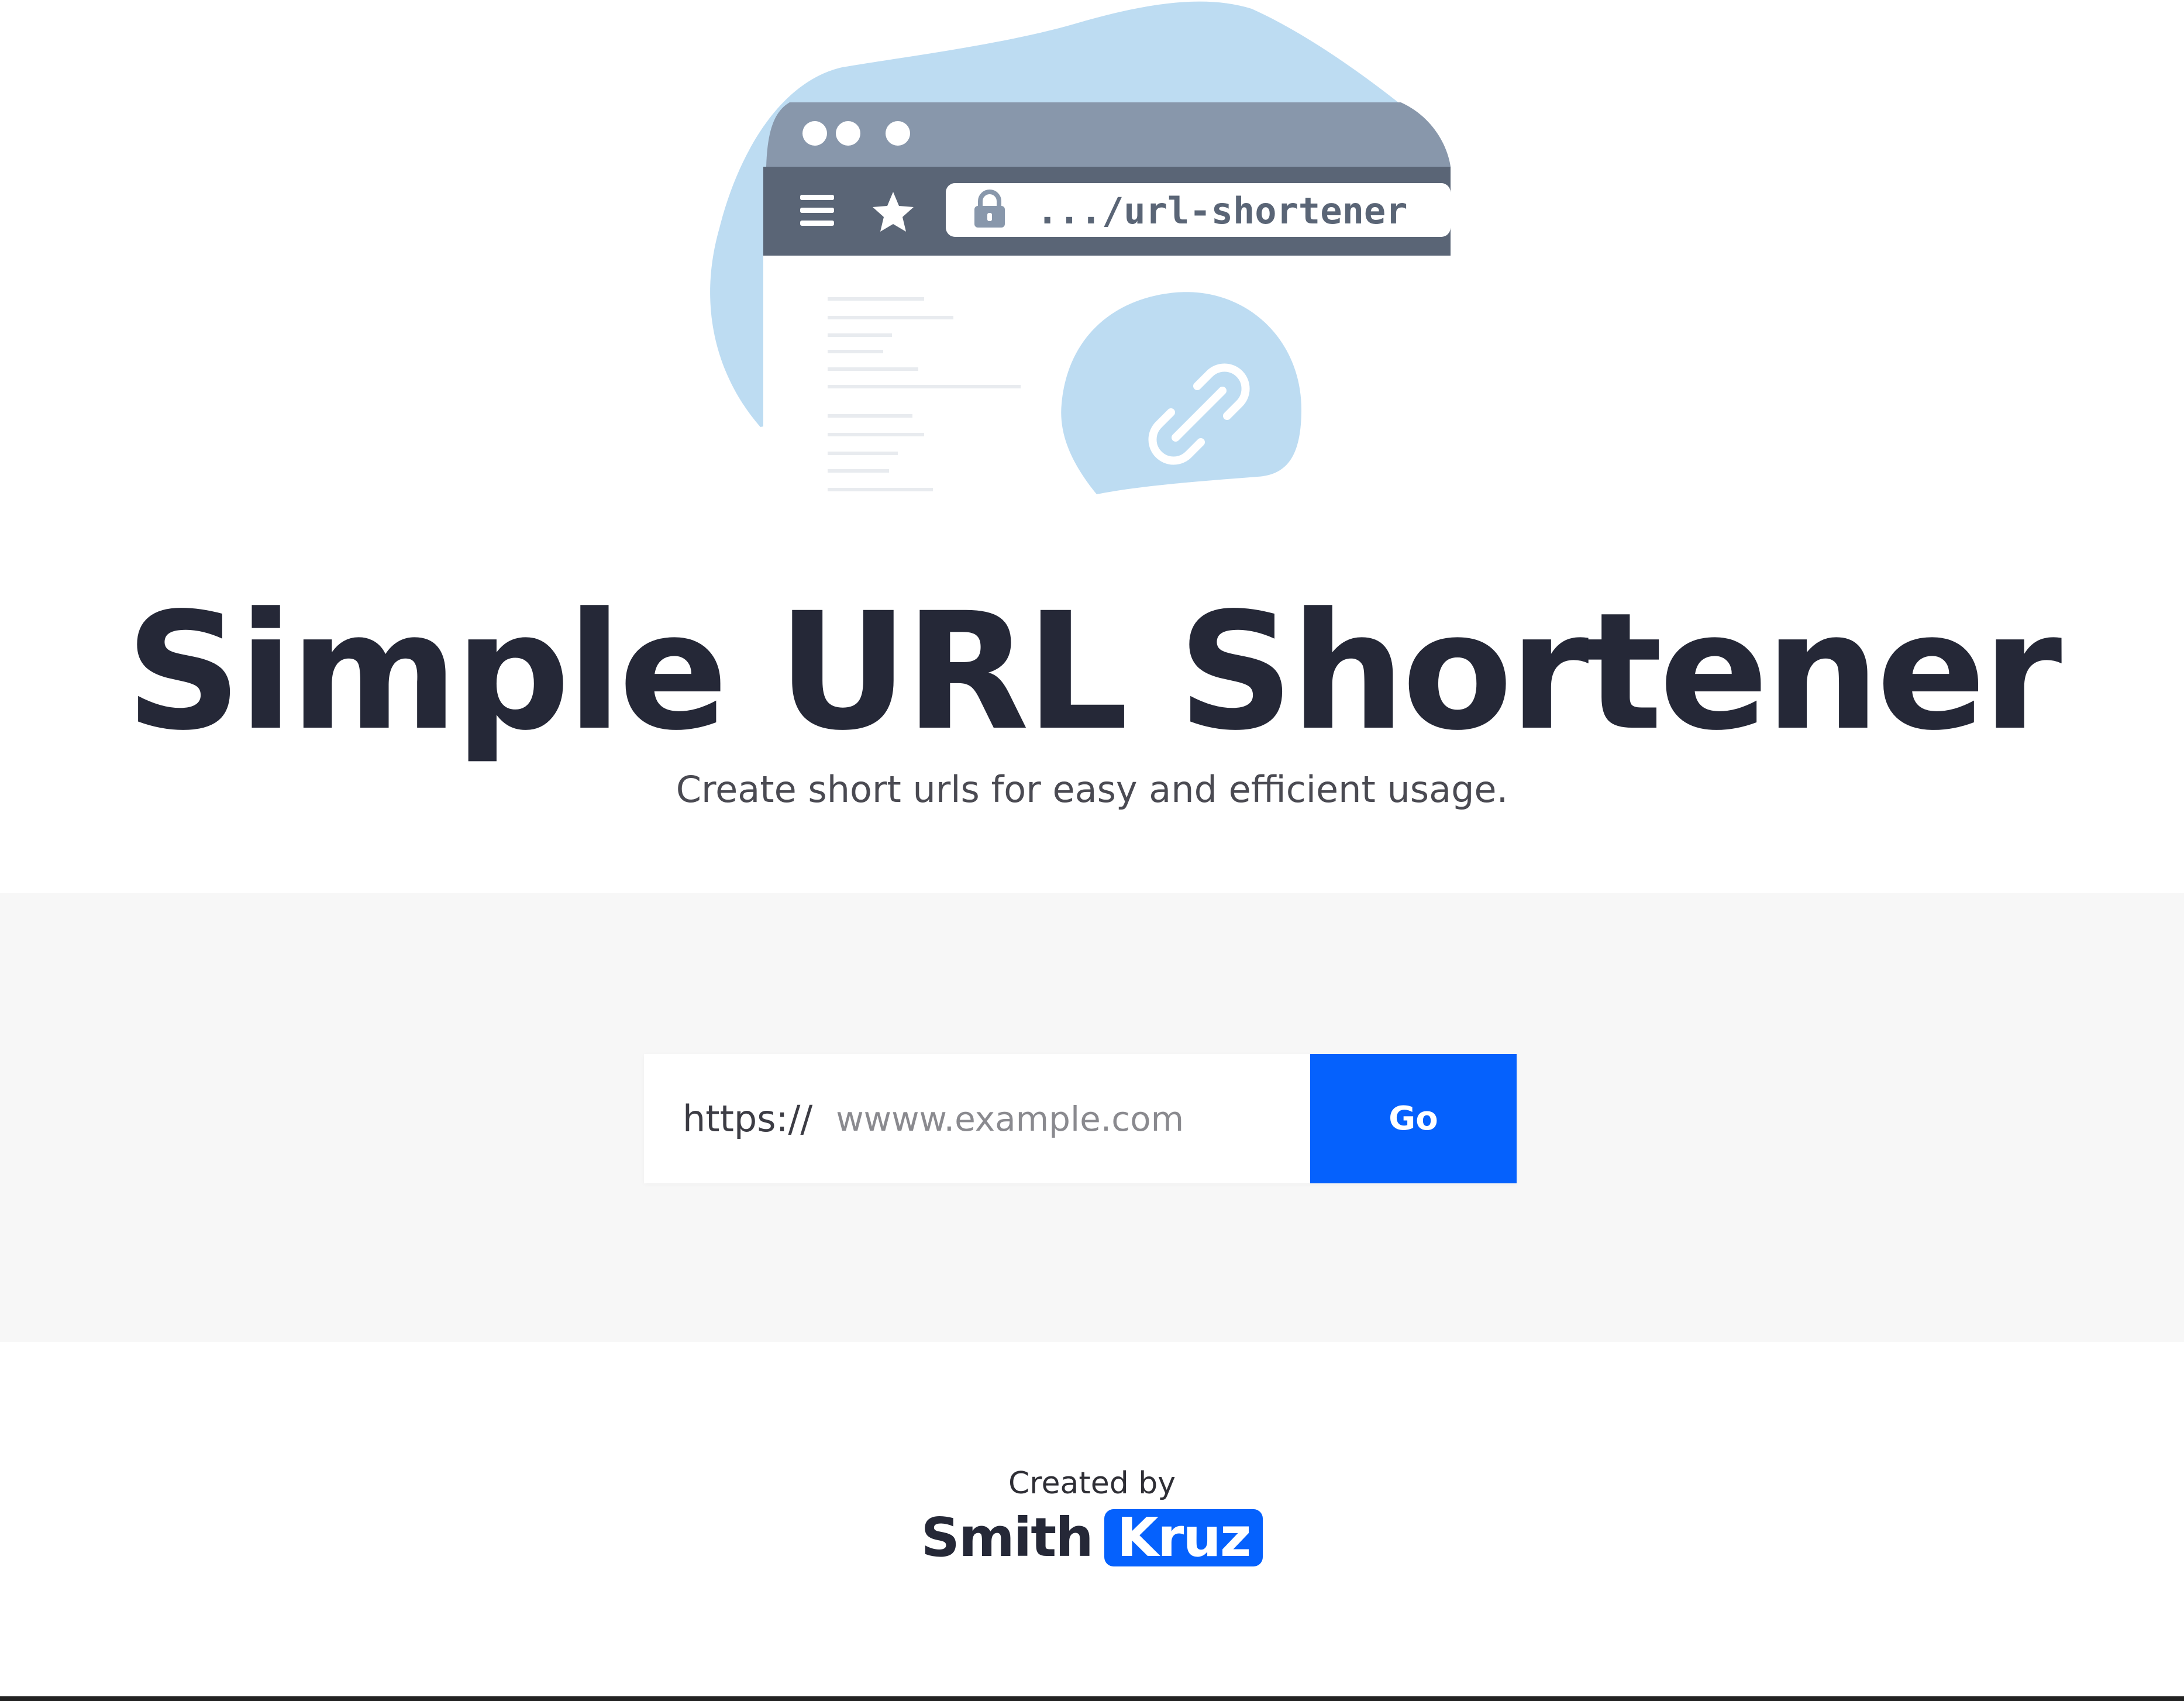 The height and width of the screenshot is (1701, 2184). What do you see at coordinates (1008, 1537) in the screenshot?
I see `author-first-name: Smith` at bounding box center [1008, 1537].